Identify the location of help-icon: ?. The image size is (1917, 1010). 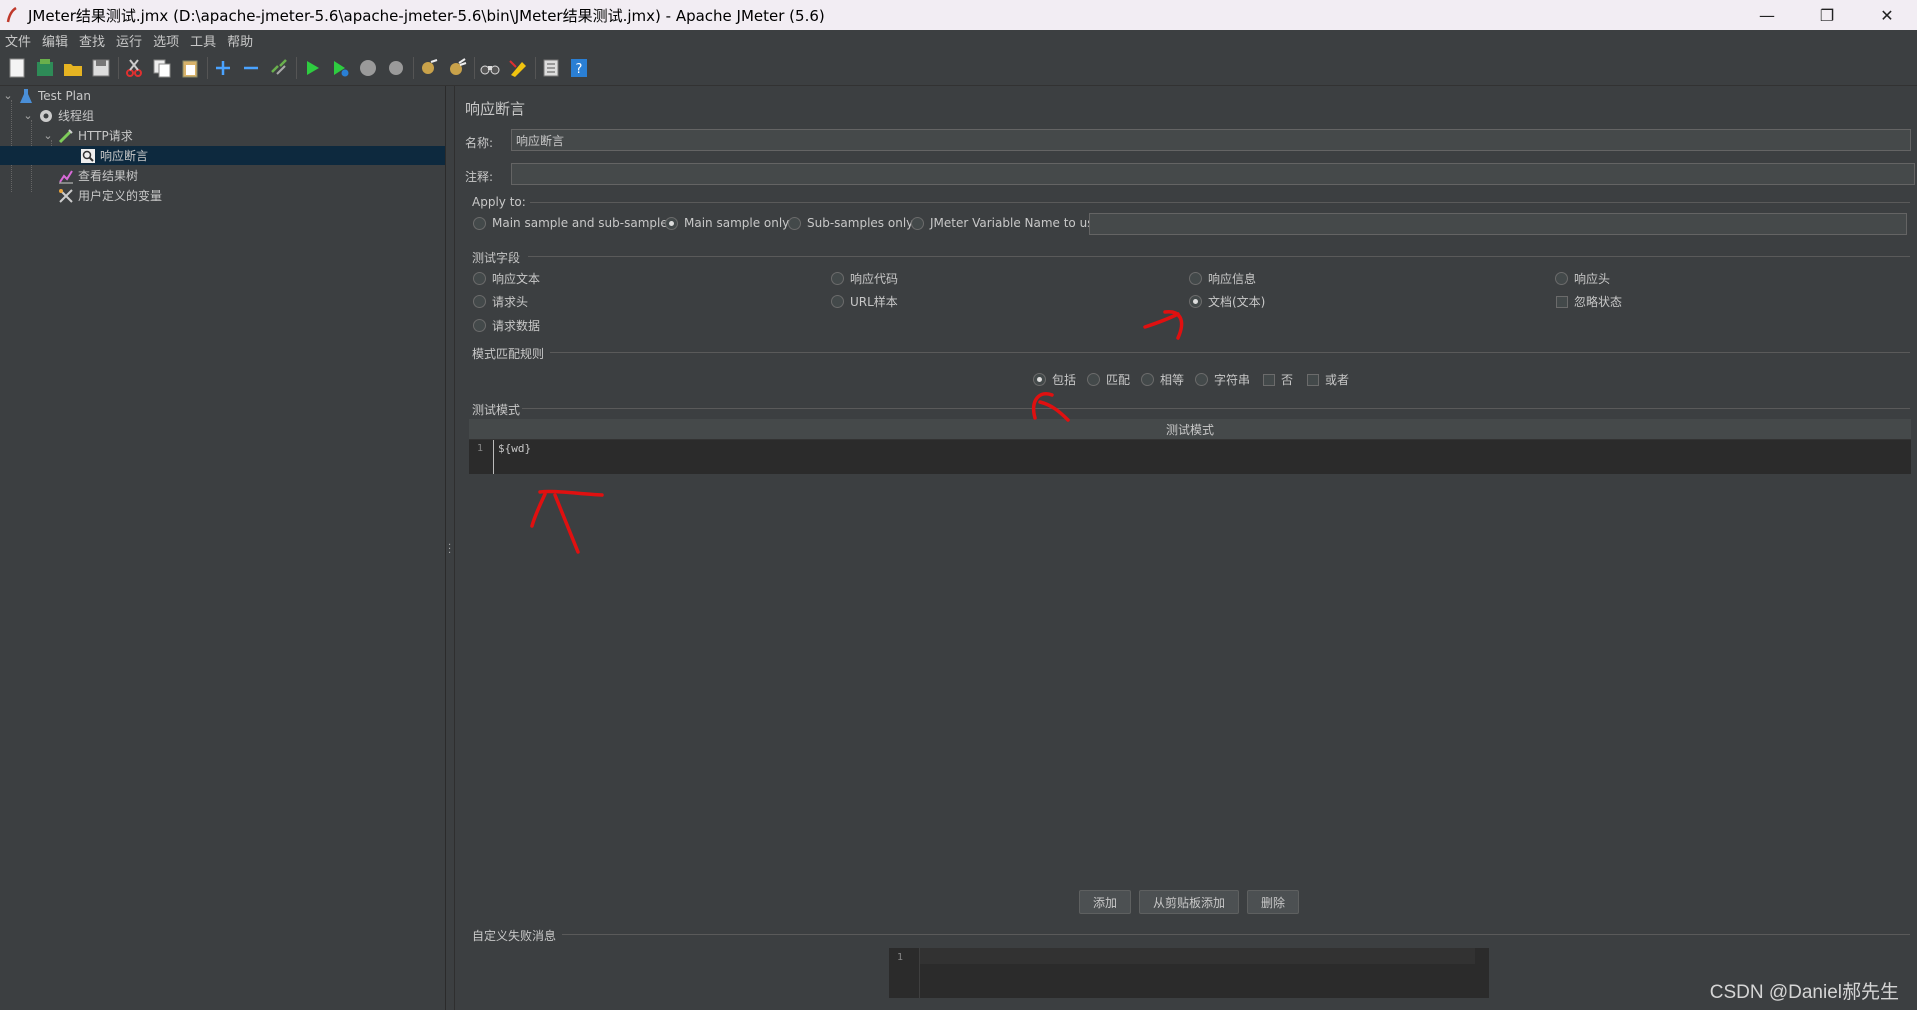
(579, 68).